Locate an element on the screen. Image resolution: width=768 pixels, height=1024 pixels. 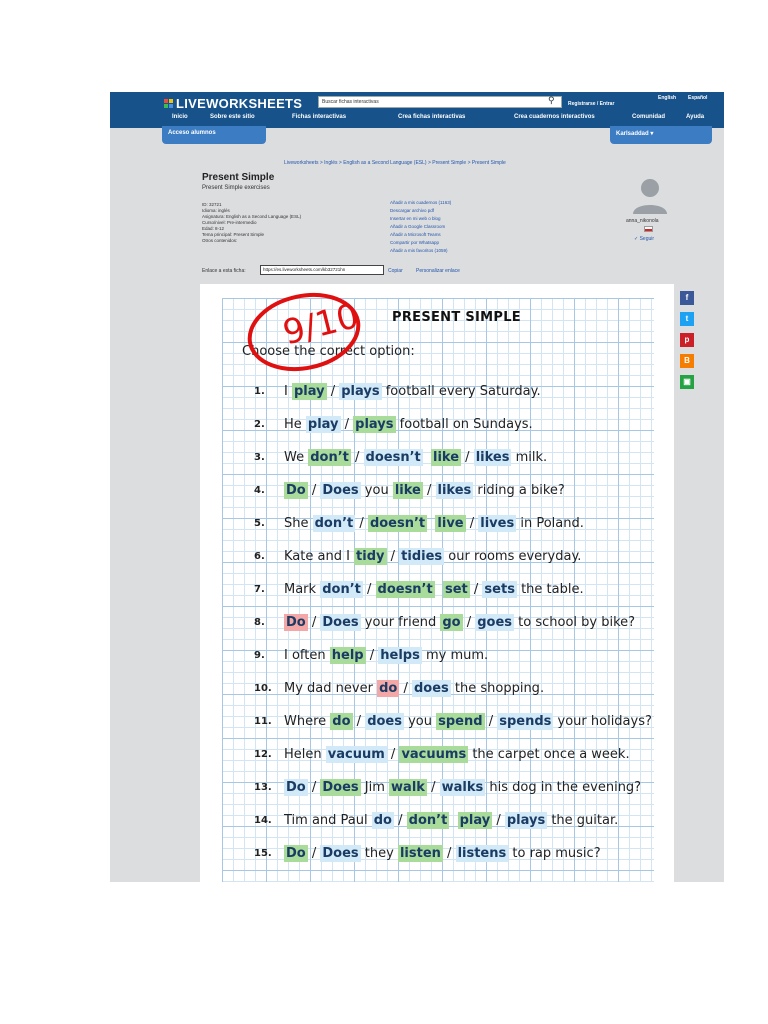
item-number: 14. is located at coordinates (263, 820).